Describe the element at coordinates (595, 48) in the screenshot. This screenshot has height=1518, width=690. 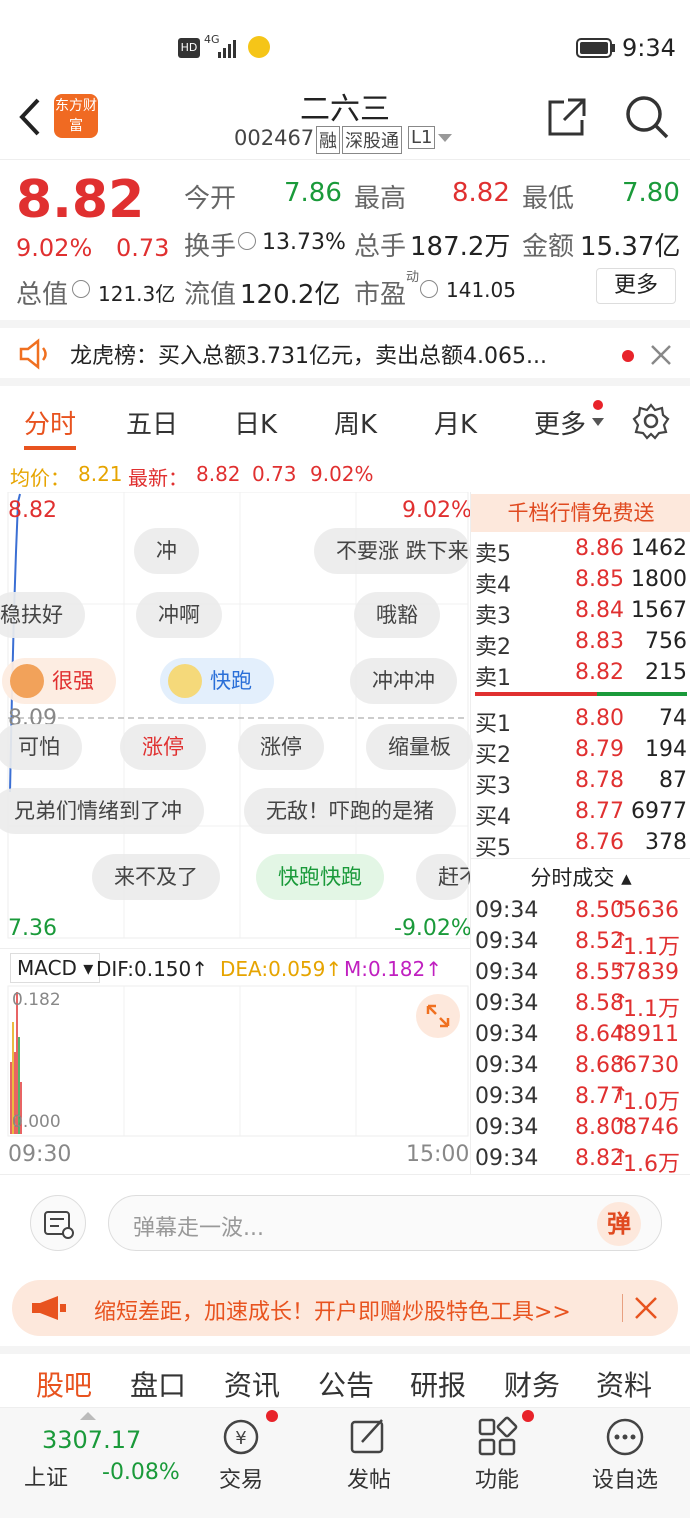
I see `battery-icon` at that location.